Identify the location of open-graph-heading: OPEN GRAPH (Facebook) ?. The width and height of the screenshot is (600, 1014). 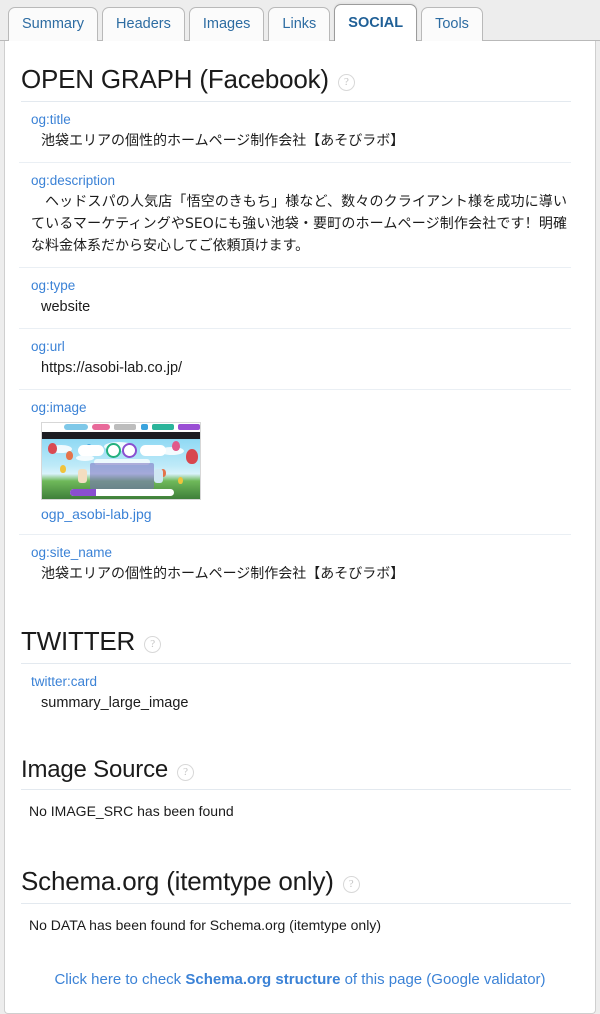
(300, 76).